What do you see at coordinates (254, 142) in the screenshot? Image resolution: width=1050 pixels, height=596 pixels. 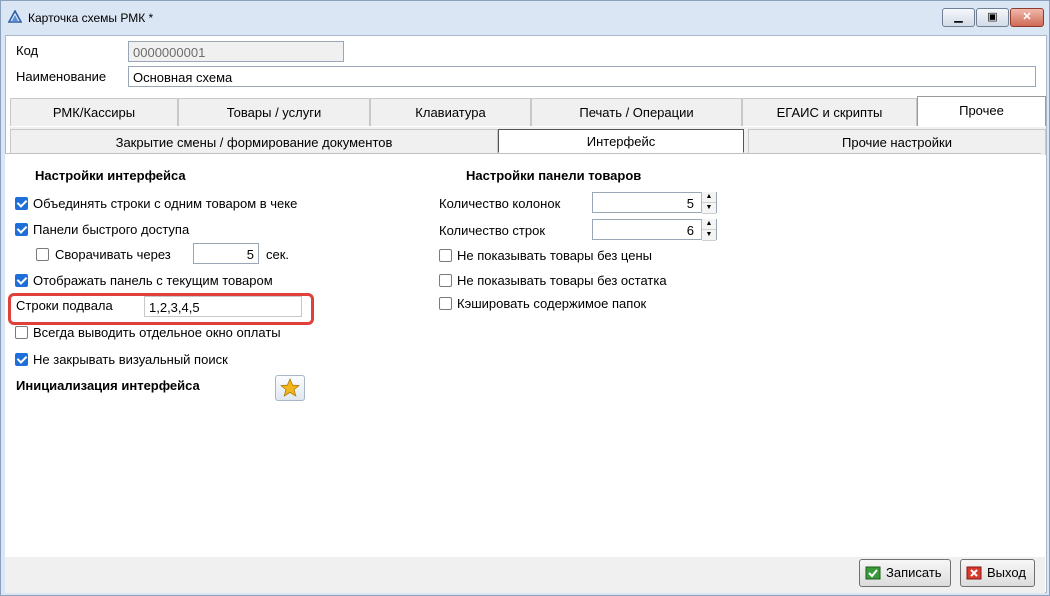 I see `tab-shift-closing: Закрытие смены / формирование документов` at bounding box center [254, 142].